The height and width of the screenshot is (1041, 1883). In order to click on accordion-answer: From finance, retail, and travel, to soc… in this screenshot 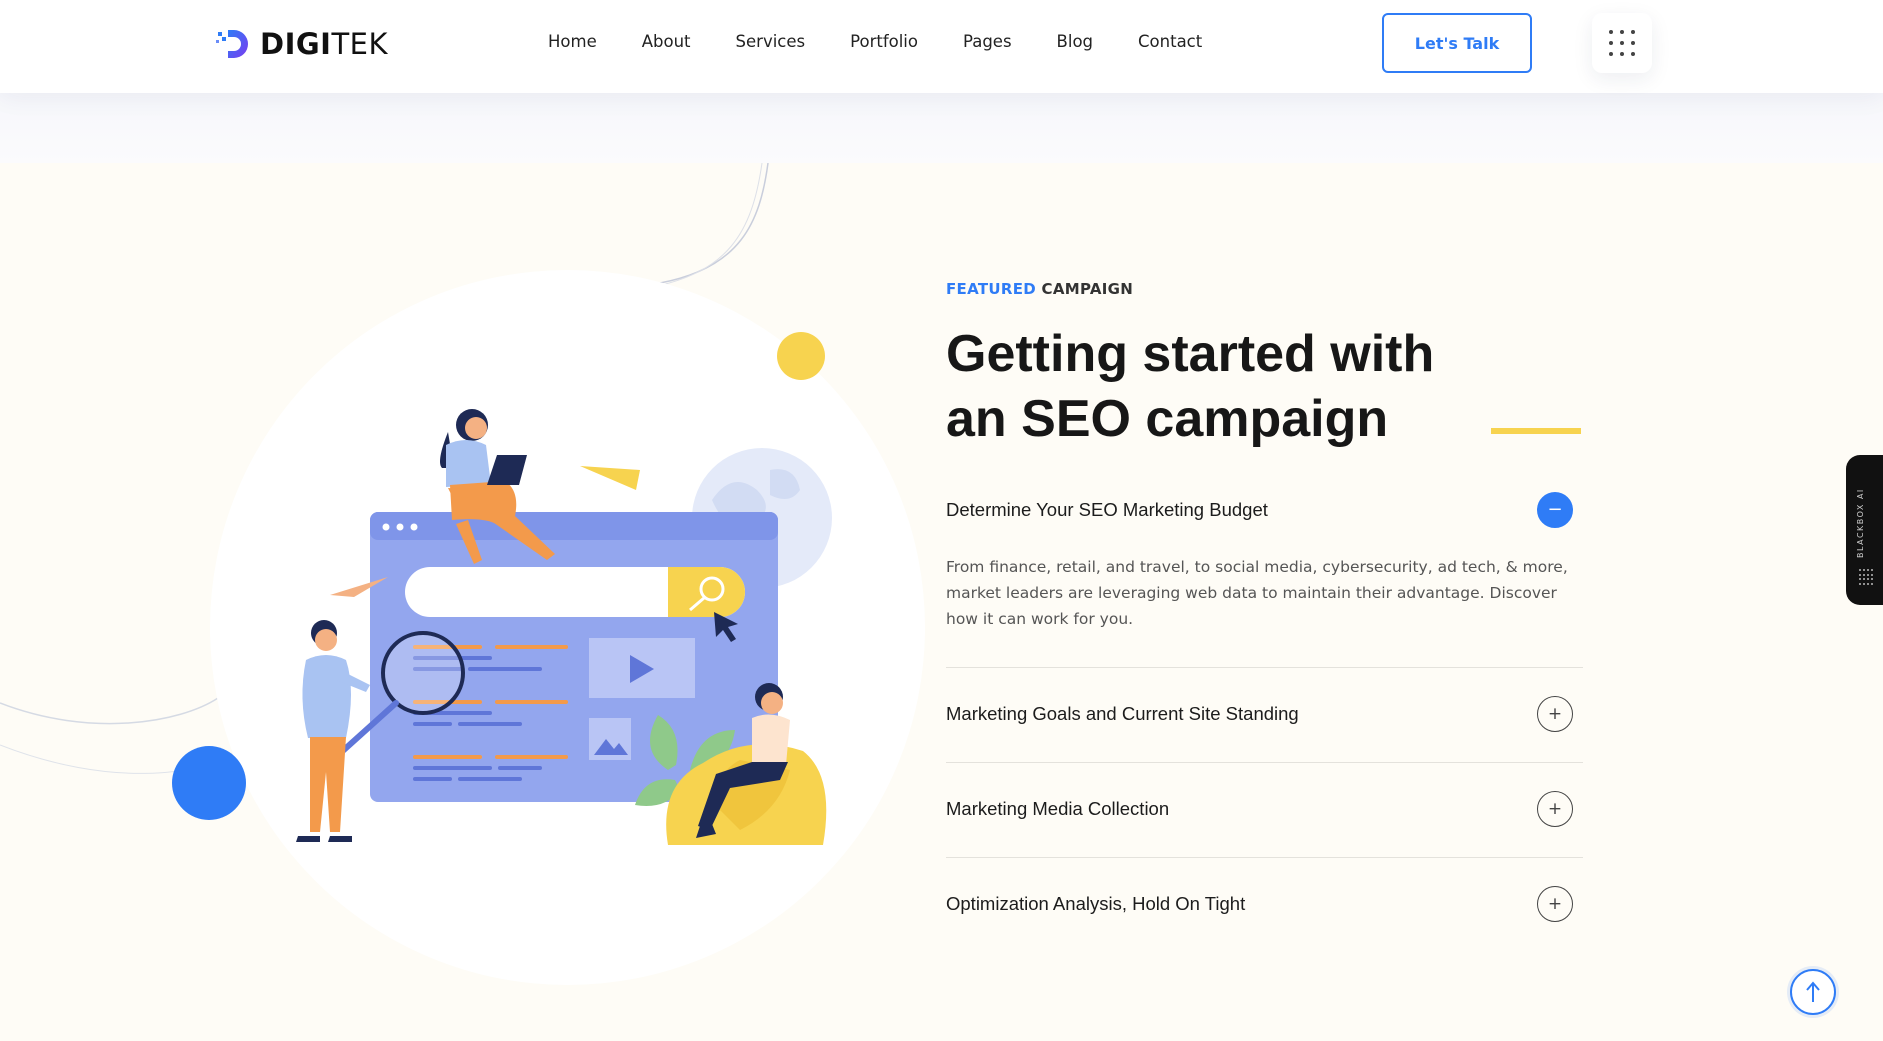, I will do `click(1257, 593)`.